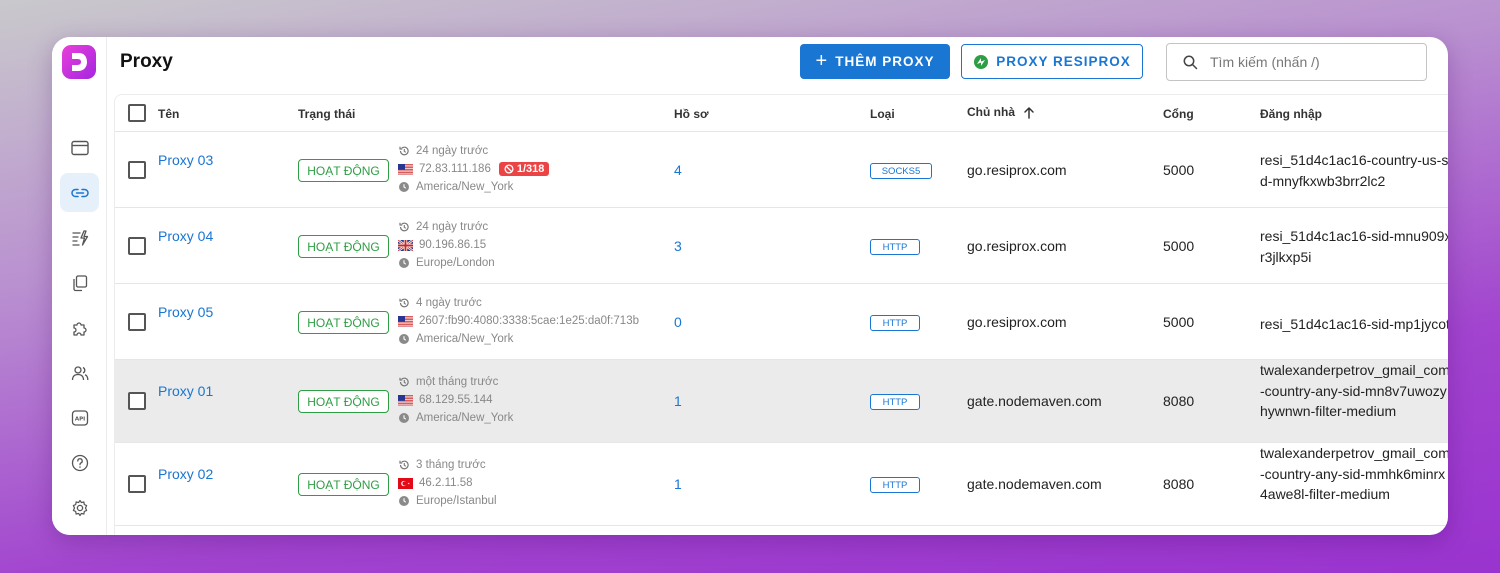 The image size is (1500, 573). I want to click on login: resi_51d4c1ac16-sid-mp1jycot, so click(1354, 324).